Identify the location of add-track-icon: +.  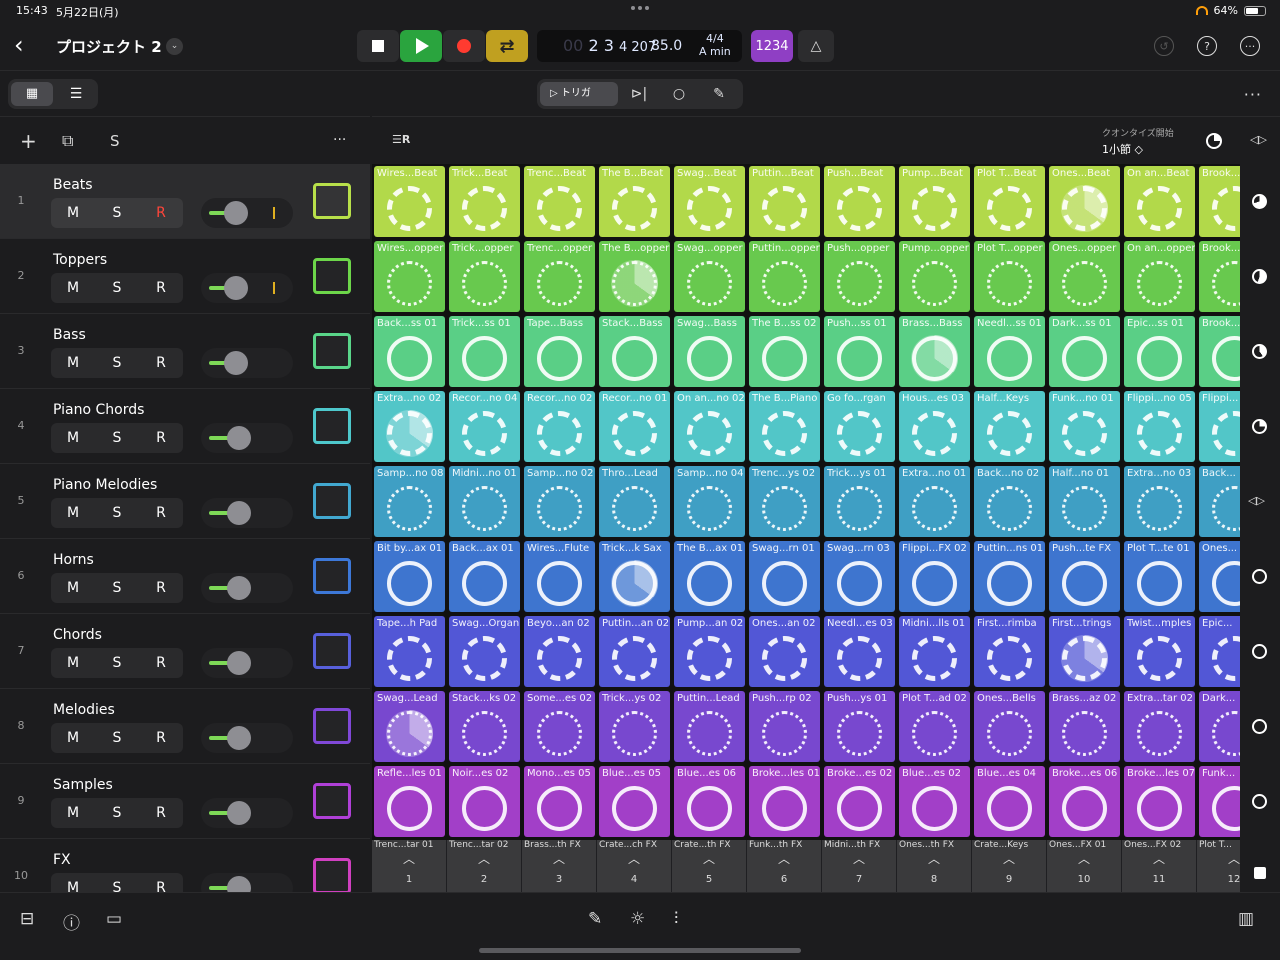
(28, 141).